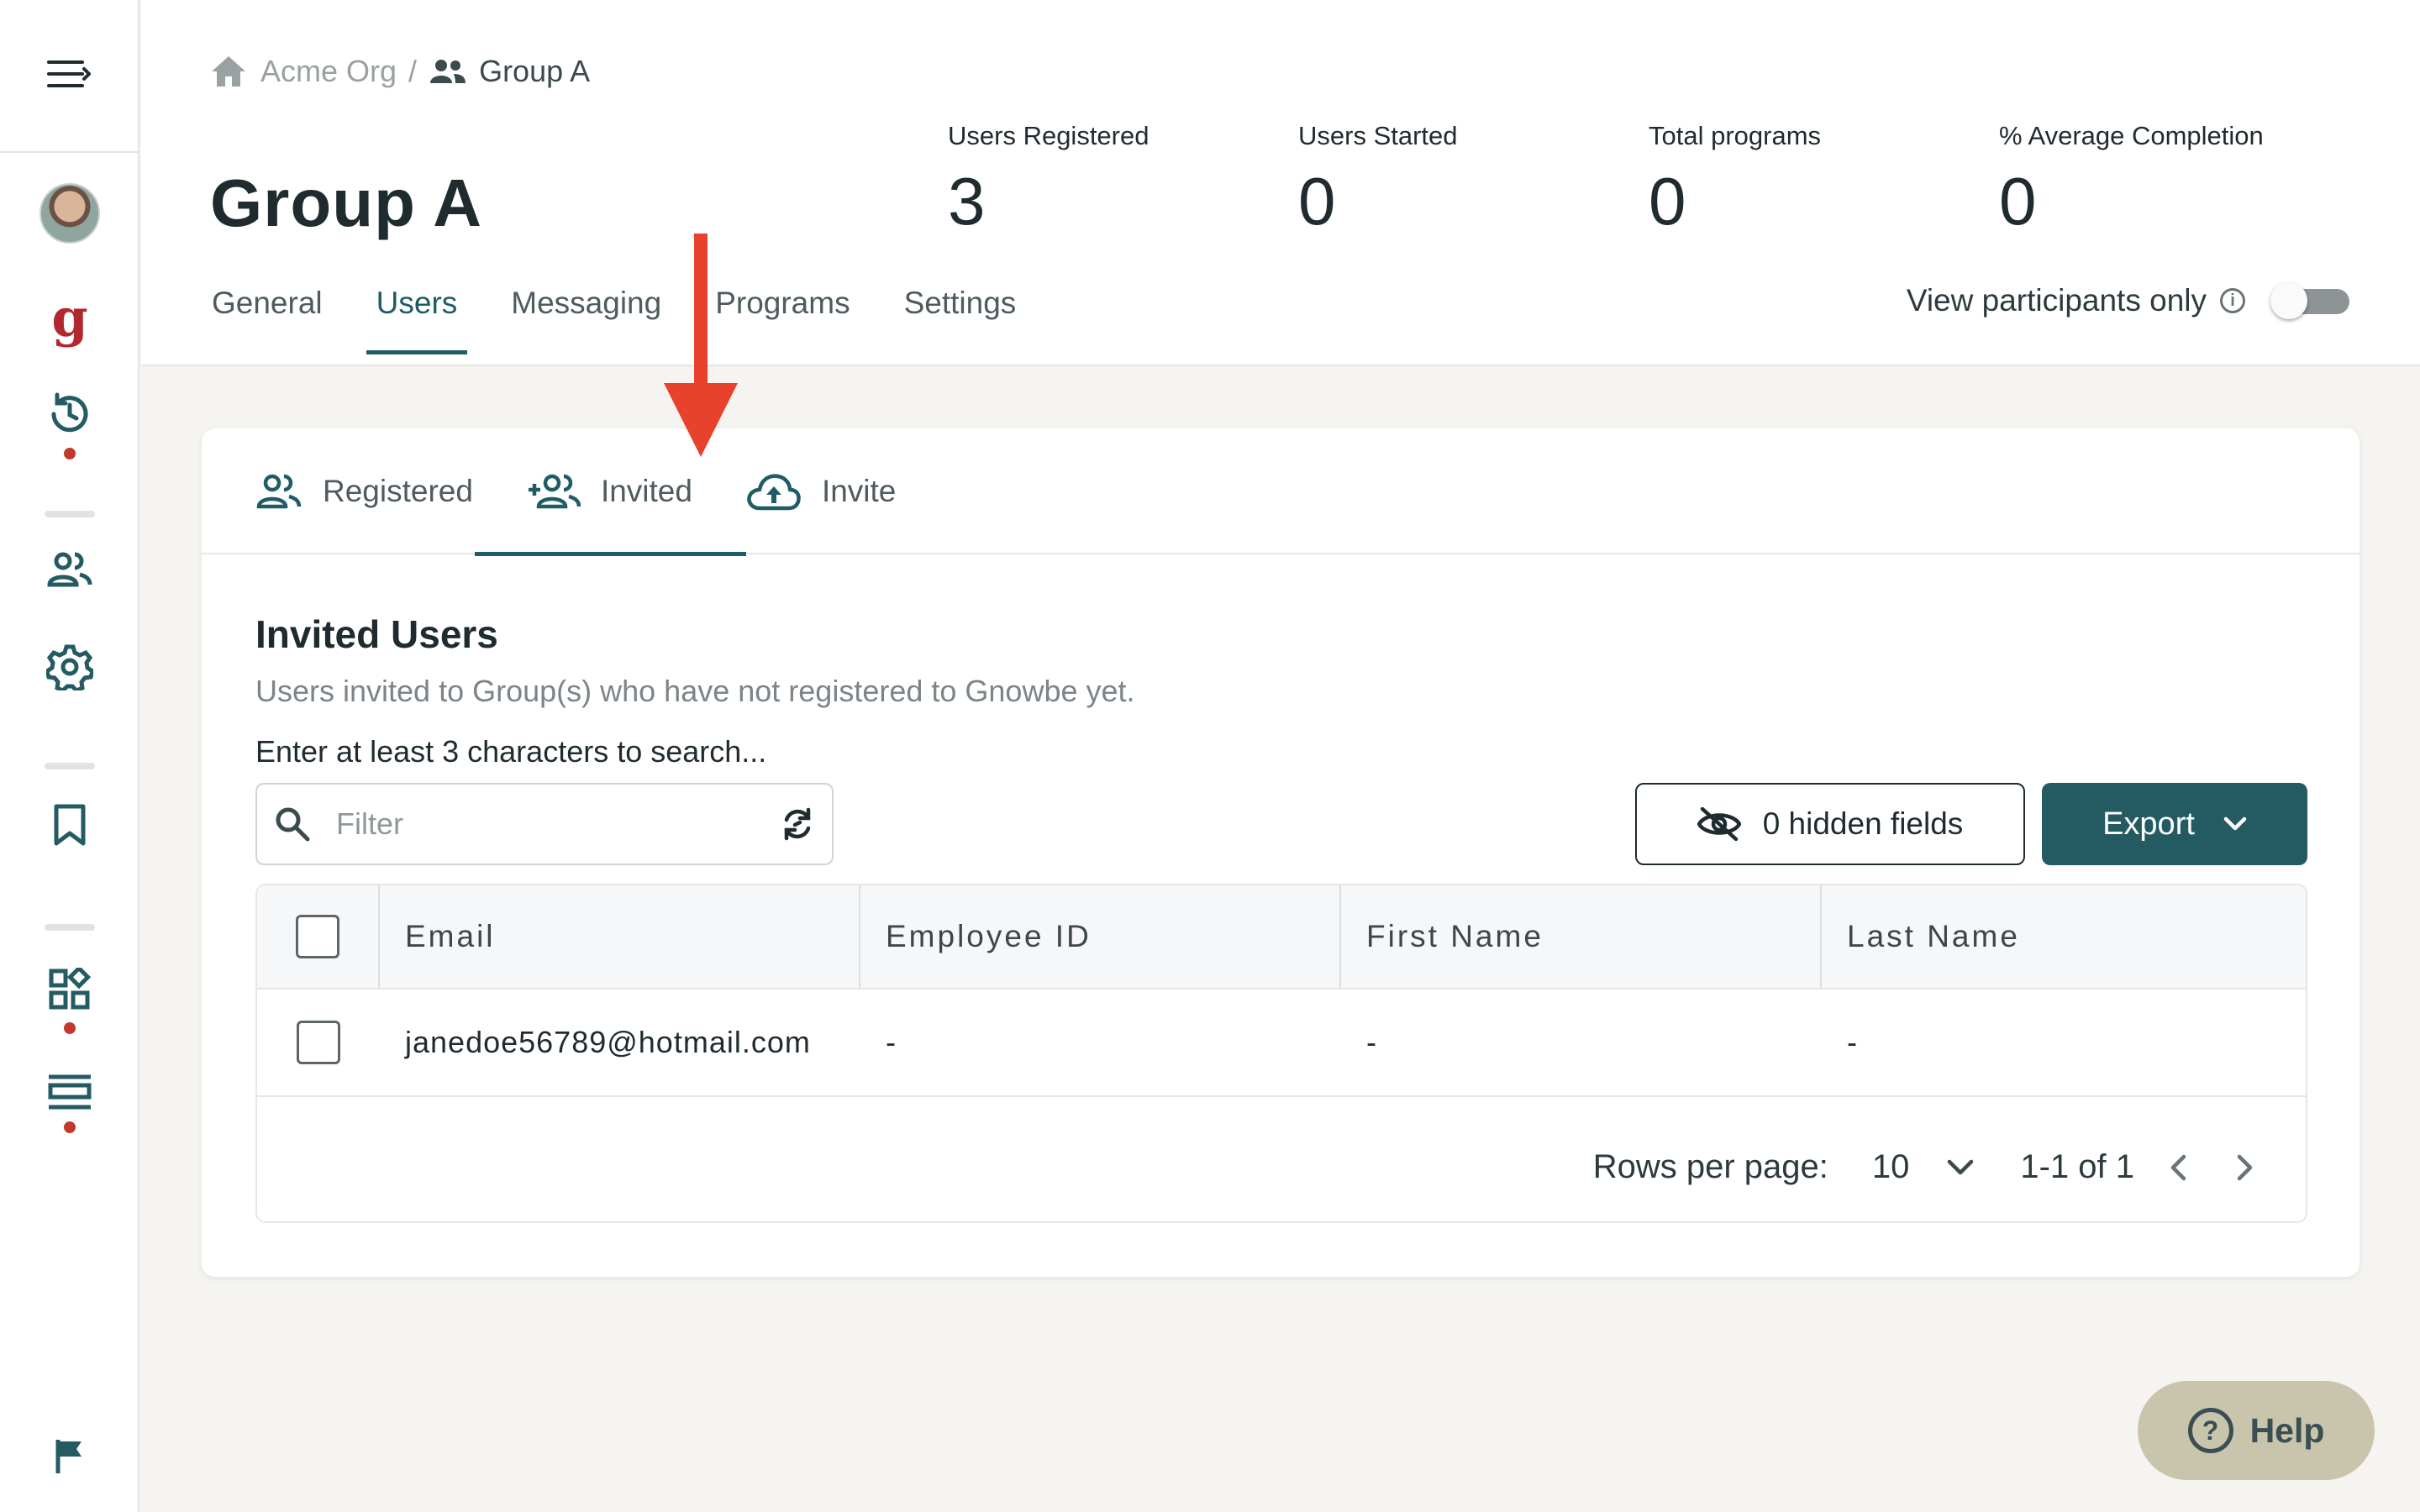 Image resolution: width=2420 pixels, height=1512 pixels. I want to click on sidebar-item-apps, so click(69, 999).